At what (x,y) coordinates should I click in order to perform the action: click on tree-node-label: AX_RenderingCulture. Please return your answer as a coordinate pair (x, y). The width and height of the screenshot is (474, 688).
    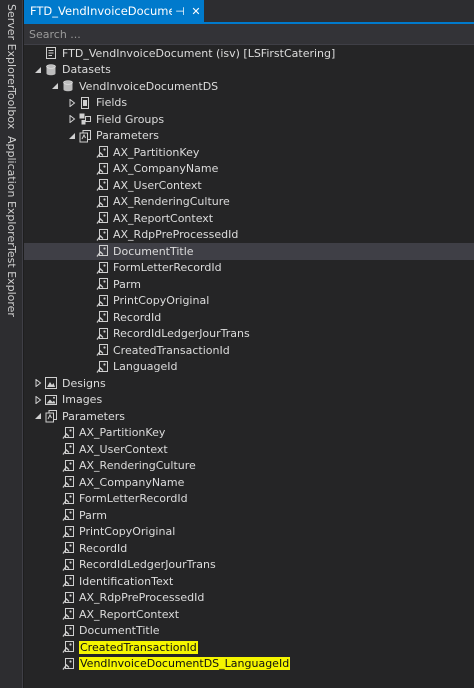
    Looking at the image, I should click on (171, 202).